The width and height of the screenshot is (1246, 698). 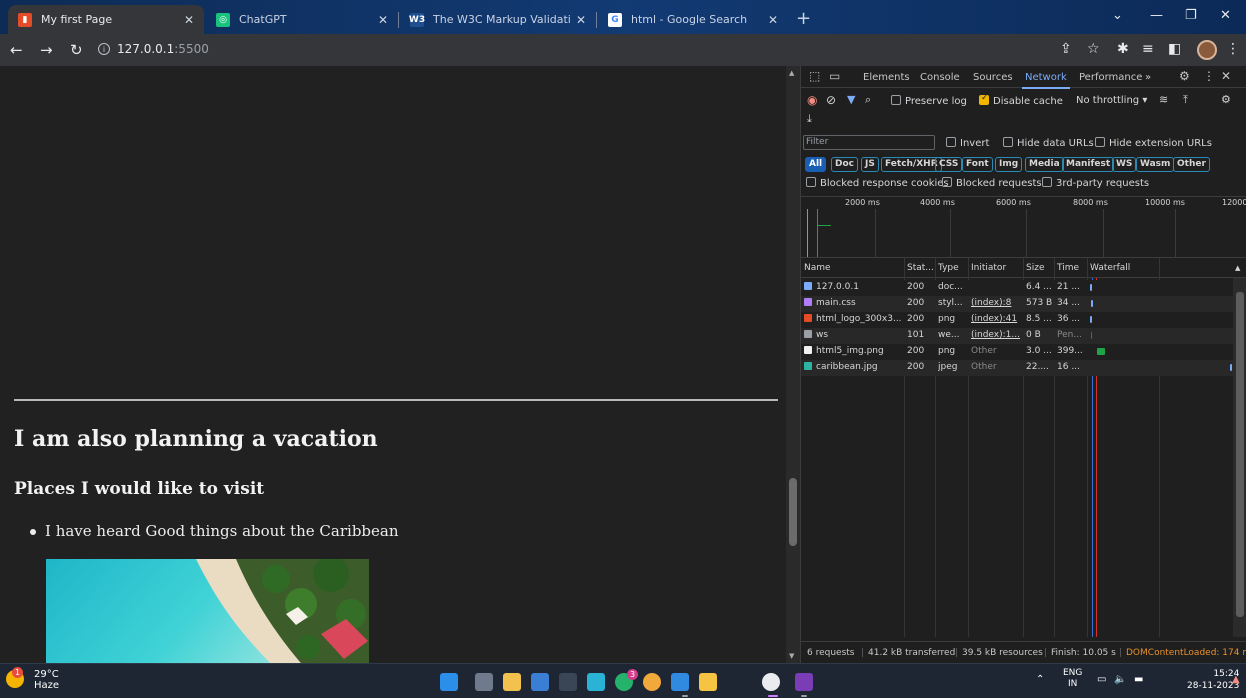 What do you see at coordinates (512, 682) in the screenshot?
I see `file-explorer-icon` at bounding box center [512, 682].